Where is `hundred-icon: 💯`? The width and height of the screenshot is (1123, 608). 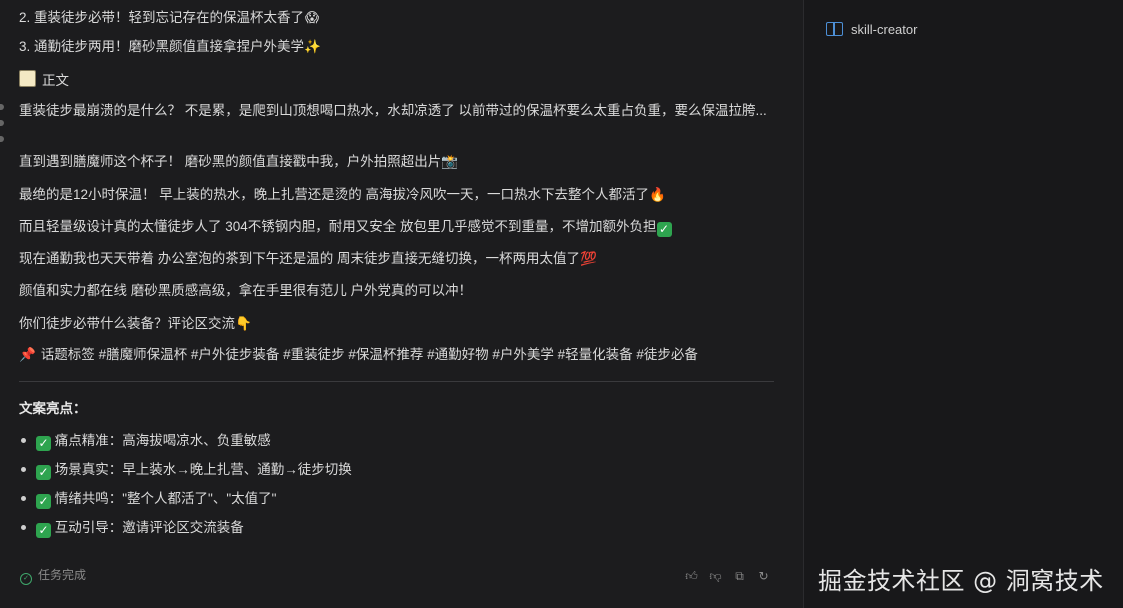
hundred-icon: 💯 is located at coordinates (588, 258).